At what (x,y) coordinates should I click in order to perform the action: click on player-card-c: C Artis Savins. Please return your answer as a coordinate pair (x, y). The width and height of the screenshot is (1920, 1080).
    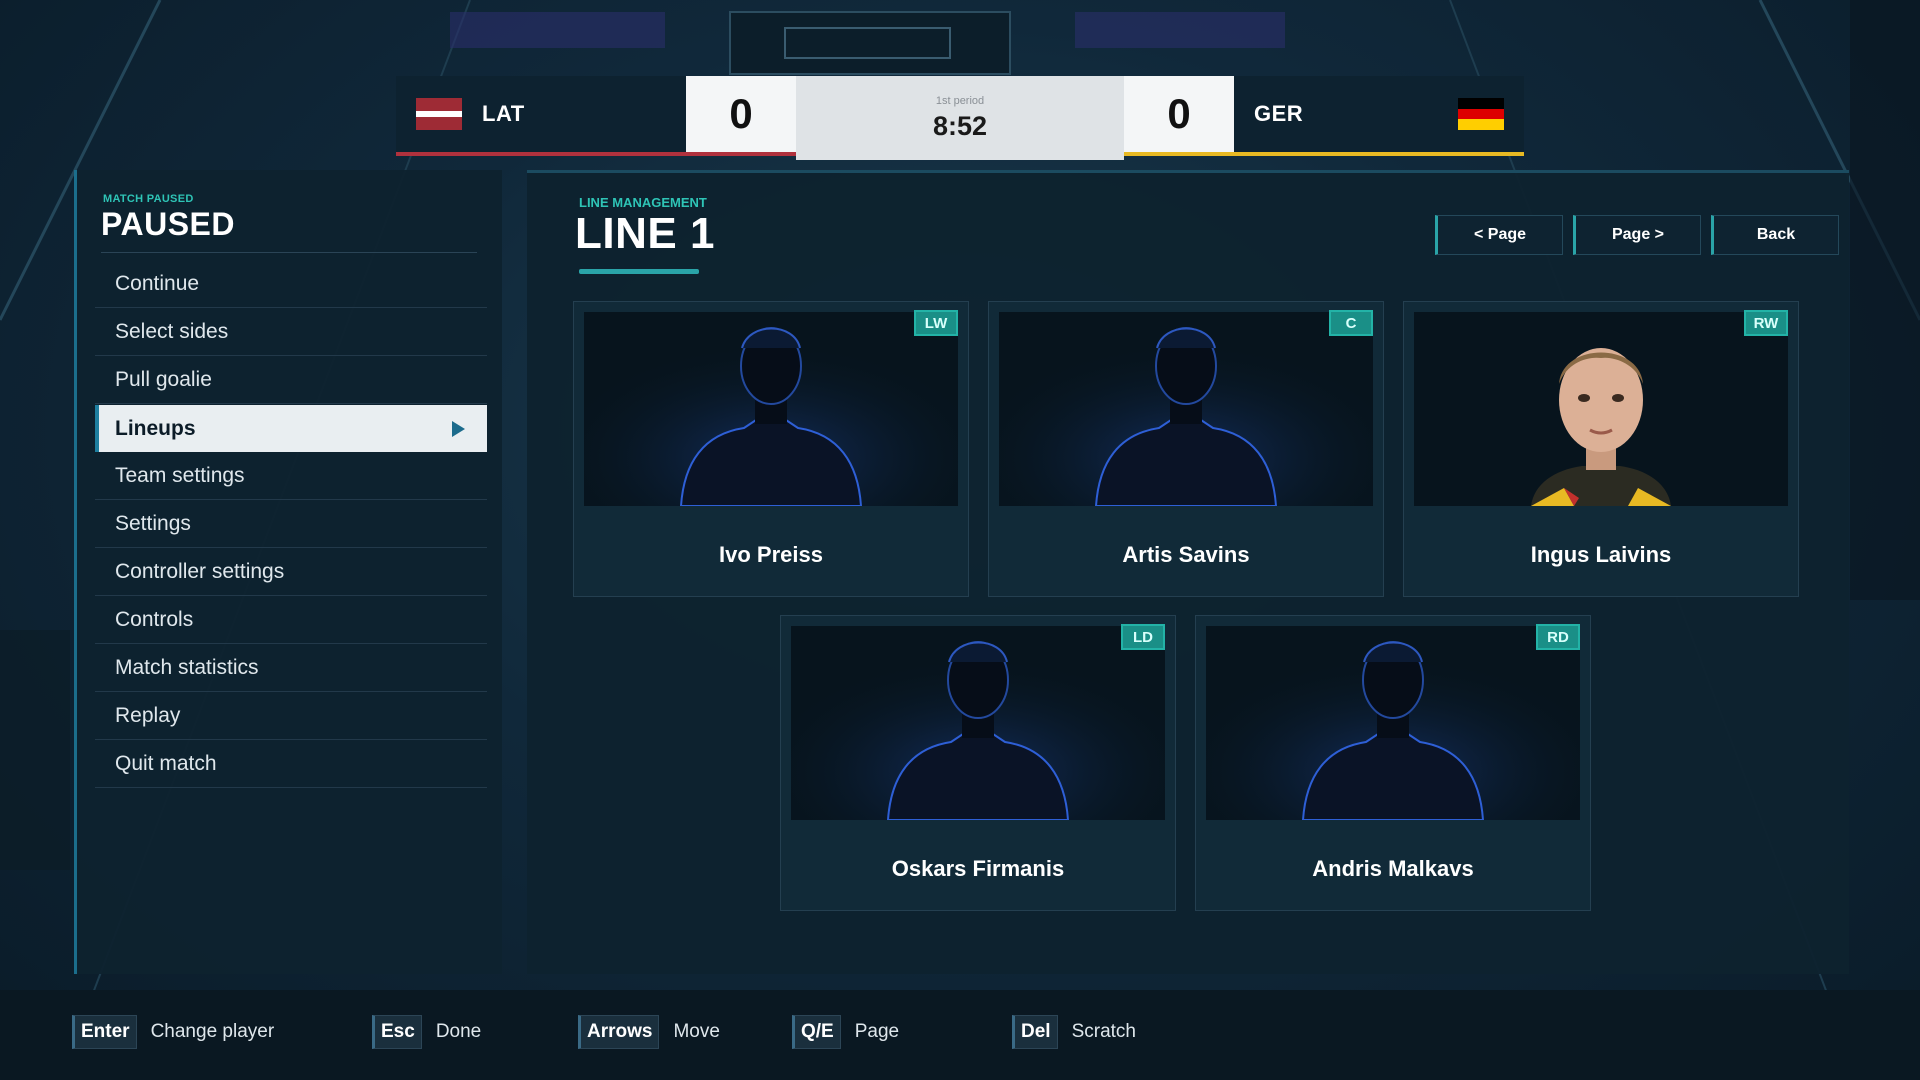
    Looking at the image, I should click on (1186, 449).